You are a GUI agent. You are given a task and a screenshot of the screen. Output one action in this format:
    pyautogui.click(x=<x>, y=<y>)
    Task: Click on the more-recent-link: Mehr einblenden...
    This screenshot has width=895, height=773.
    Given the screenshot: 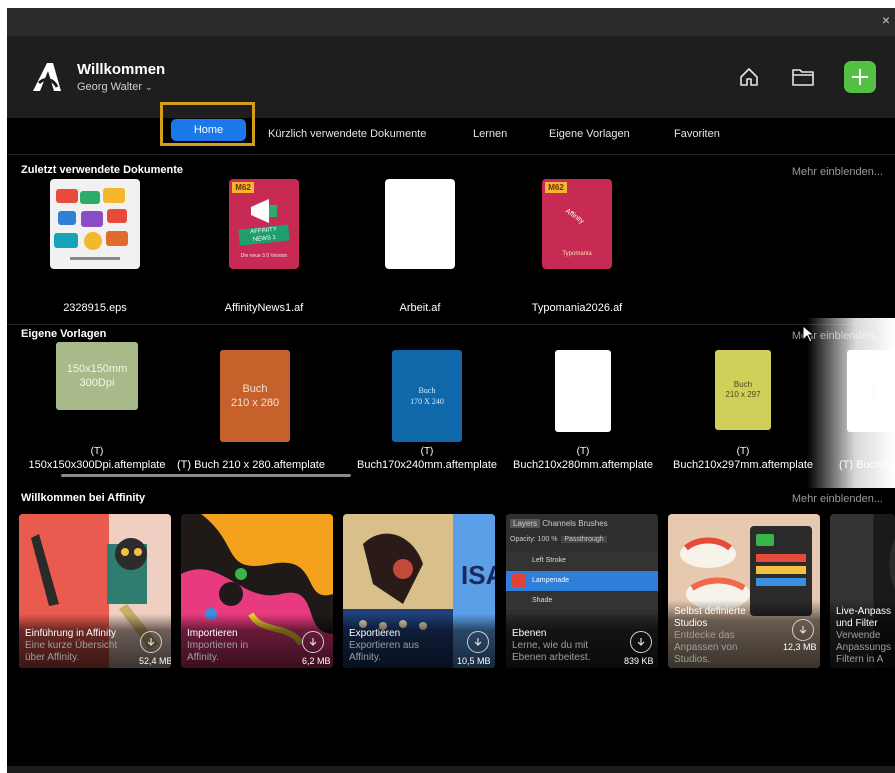 What is the action you would take?
    pyautogui.click(x=837, y=172)
    